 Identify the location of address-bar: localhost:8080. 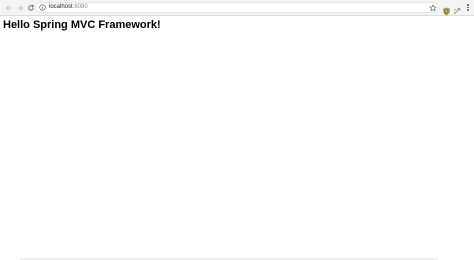
(237, 7).